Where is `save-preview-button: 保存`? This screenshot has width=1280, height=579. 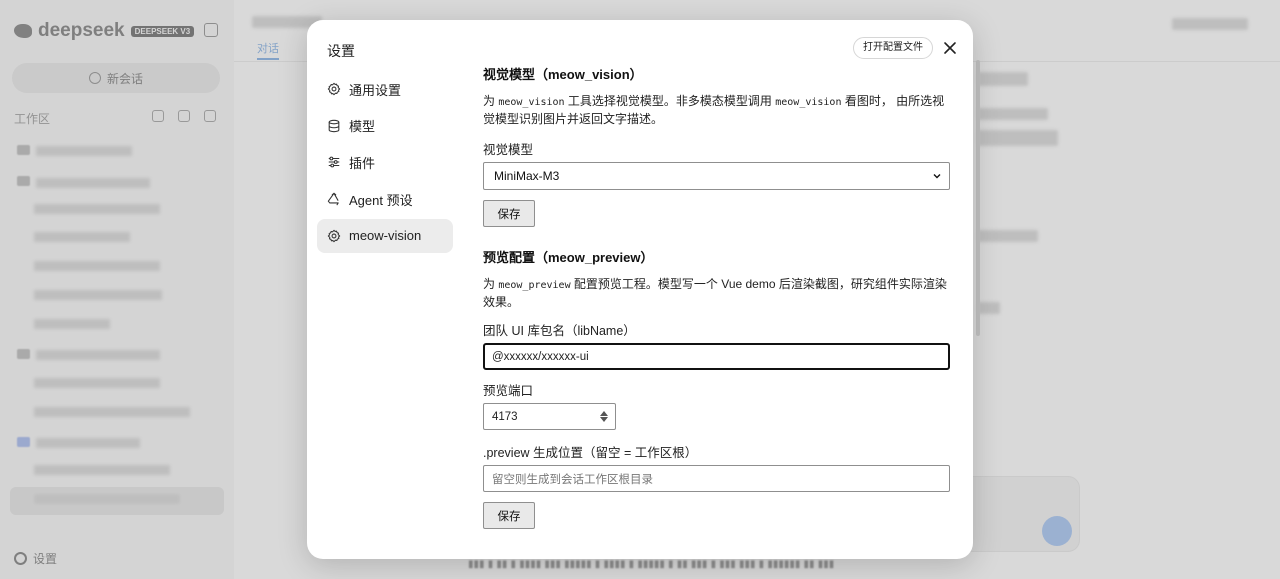 save-preview-button: 保存 is located at coordinates (509, 515).